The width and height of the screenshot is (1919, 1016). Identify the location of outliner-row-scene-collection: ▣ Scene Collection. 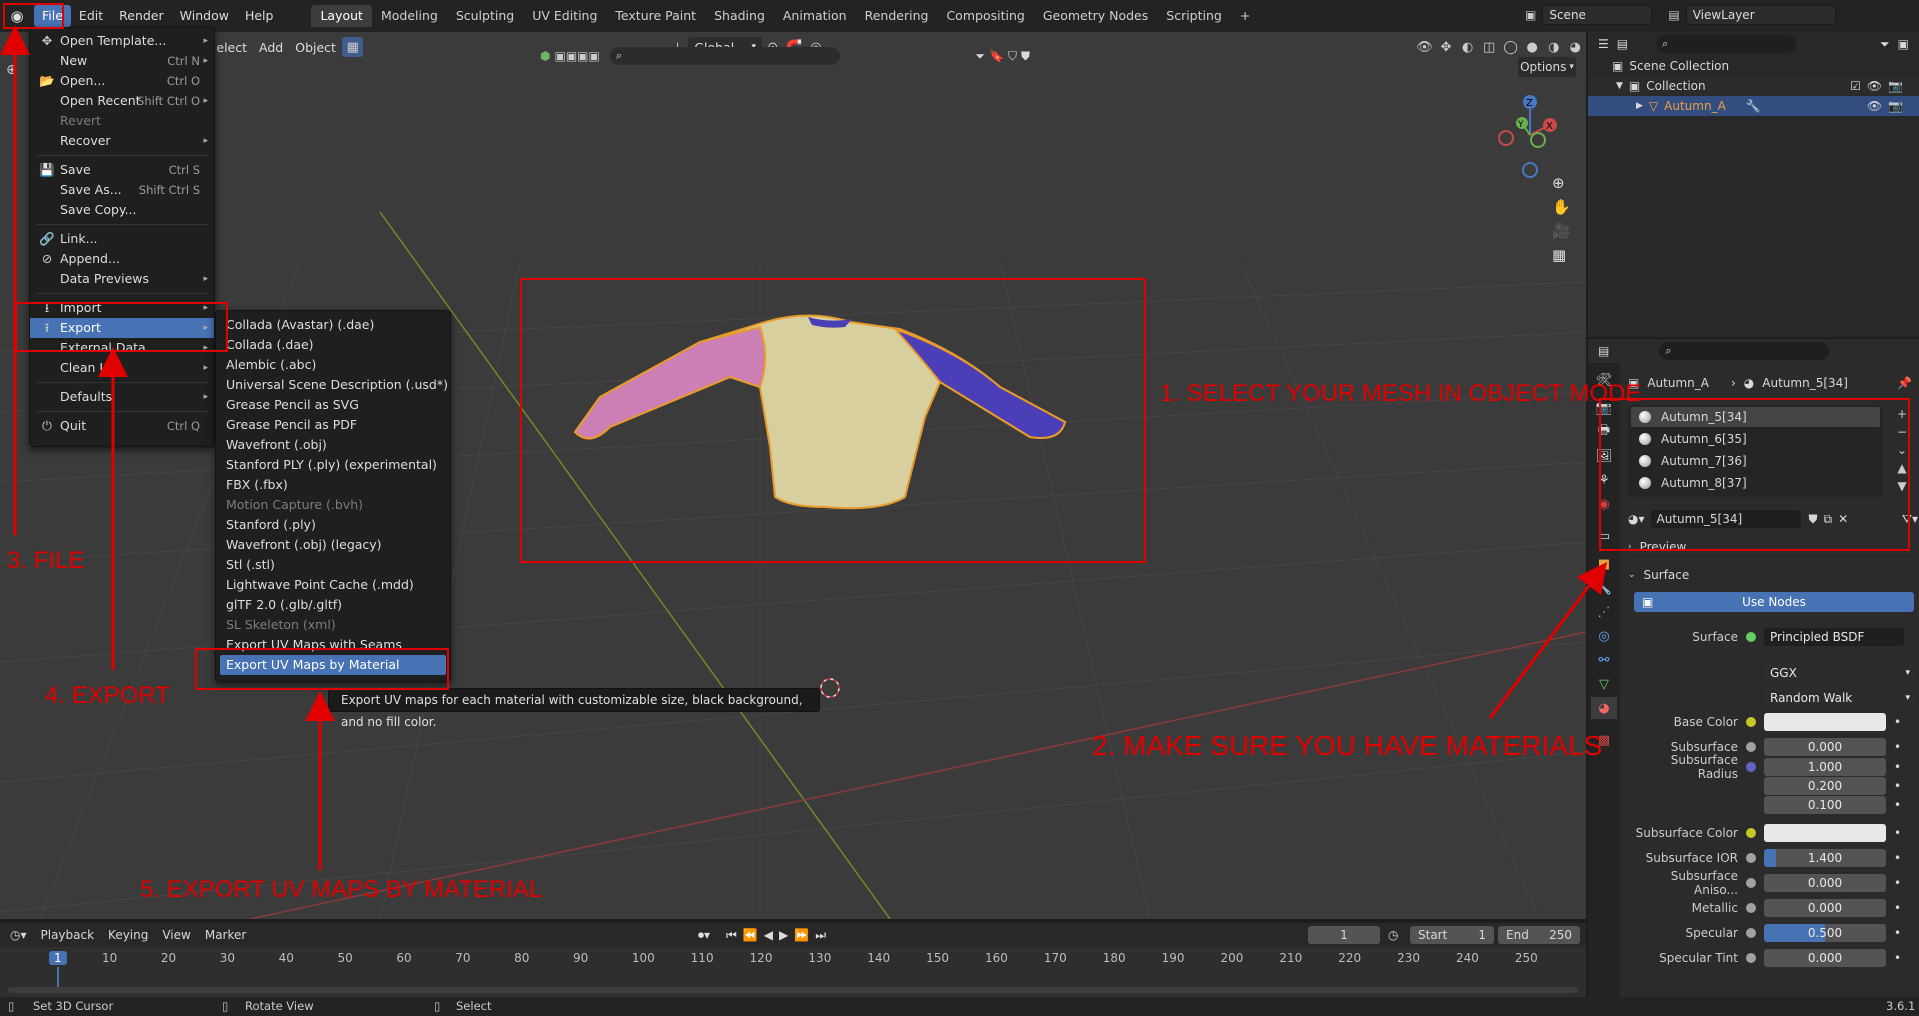
(1753, 66).